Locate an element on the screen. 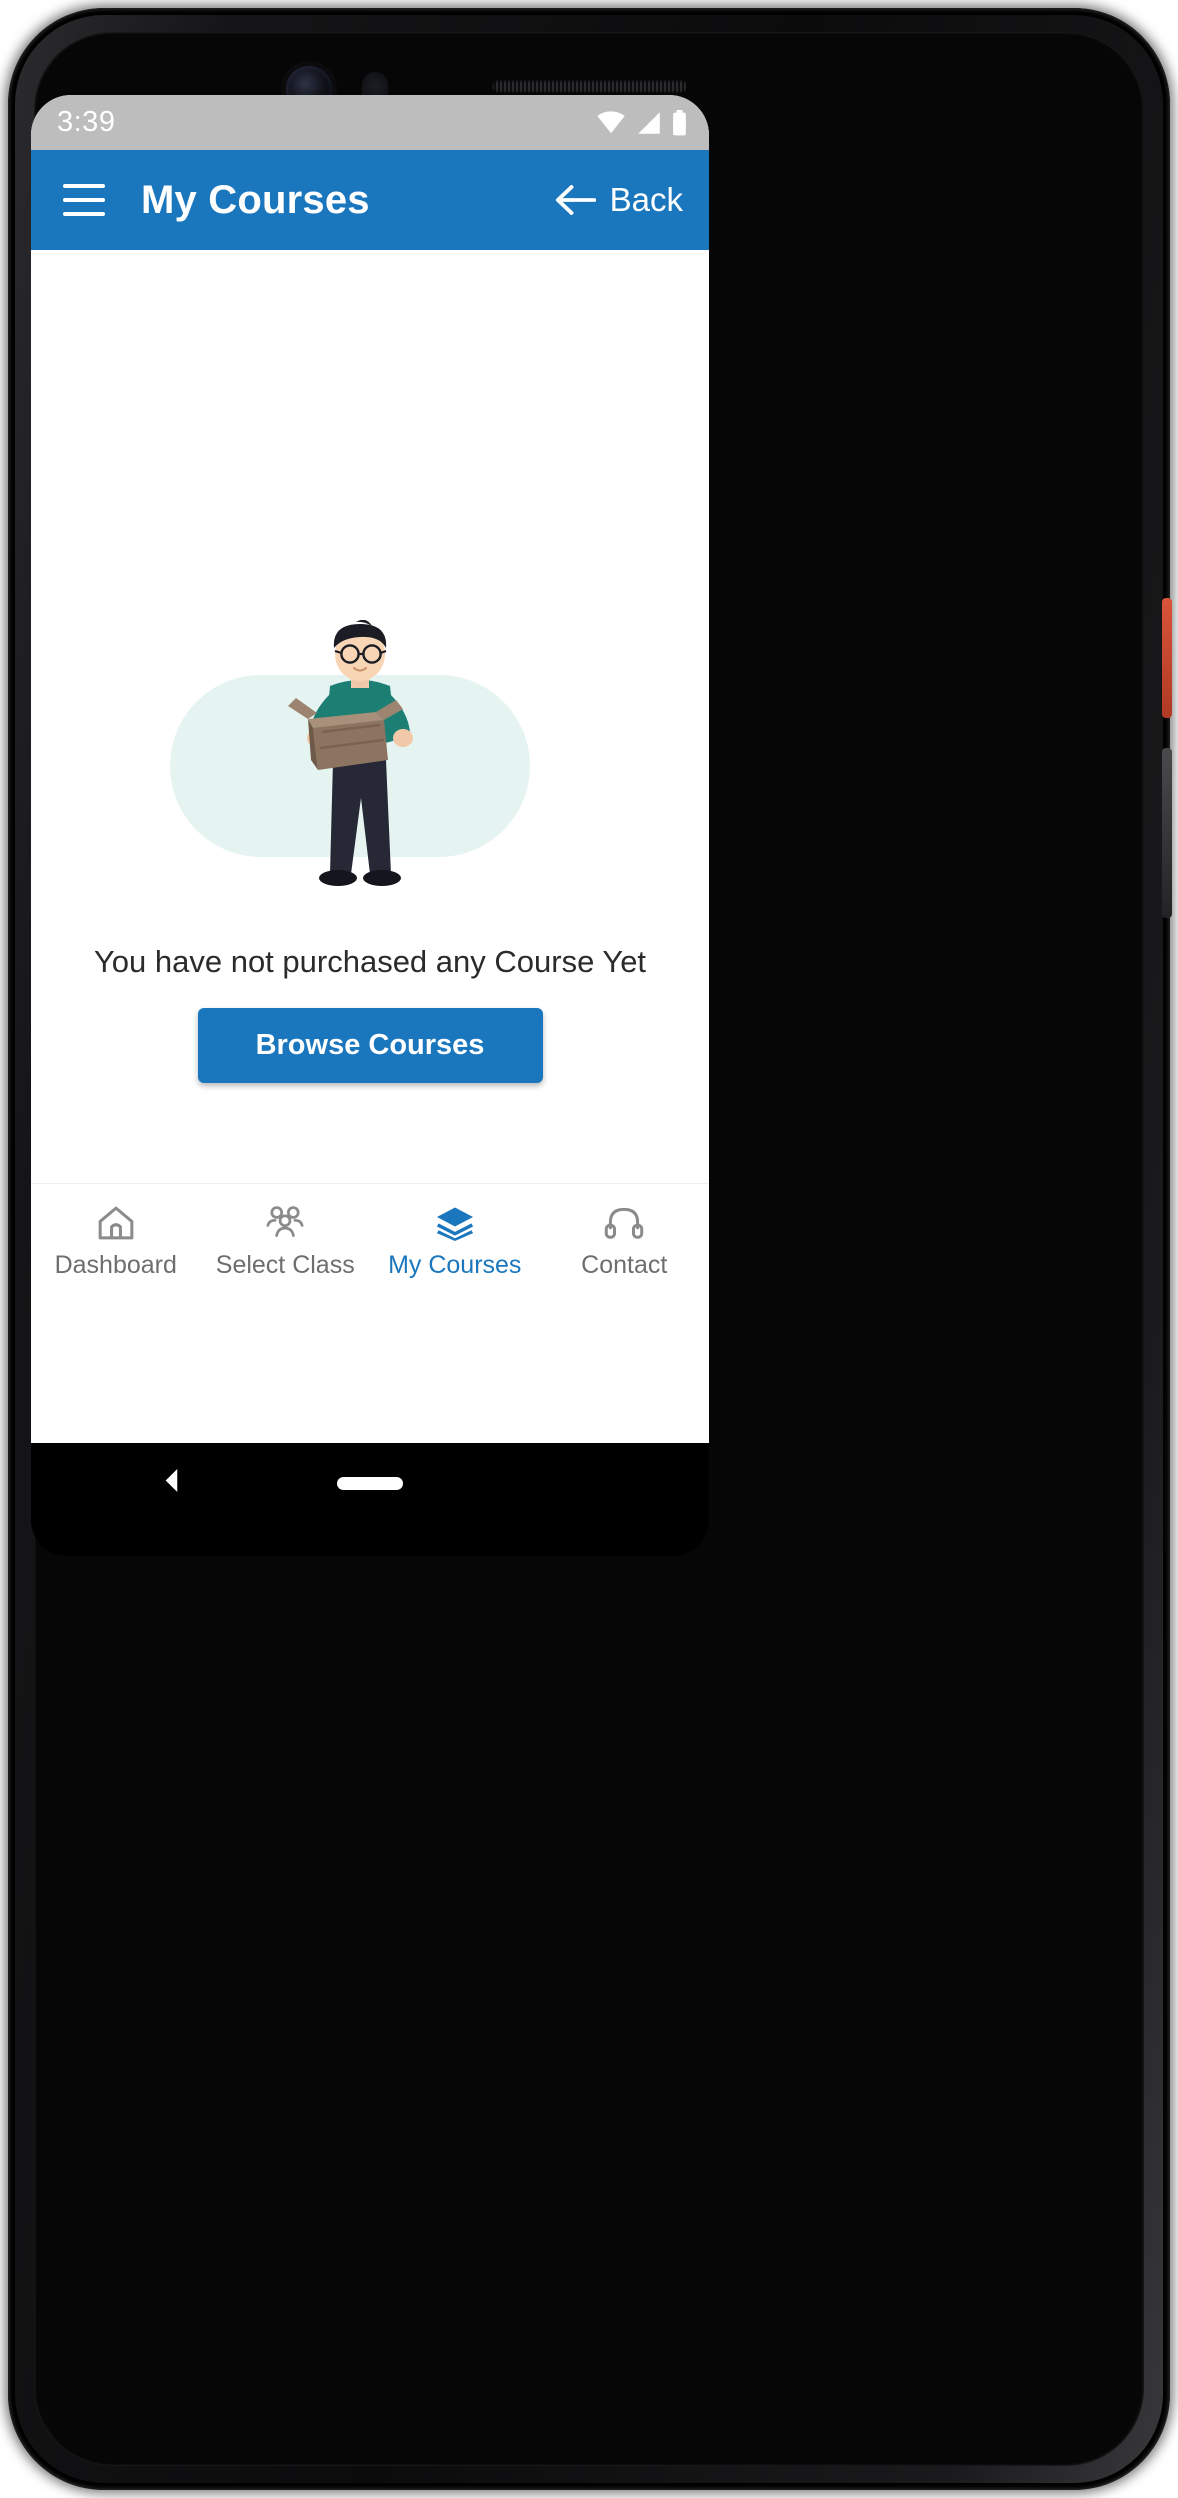 The width and height of the screenshot is (1178, 2498). home-pill-indicator is located at coordinates (370, 1483).